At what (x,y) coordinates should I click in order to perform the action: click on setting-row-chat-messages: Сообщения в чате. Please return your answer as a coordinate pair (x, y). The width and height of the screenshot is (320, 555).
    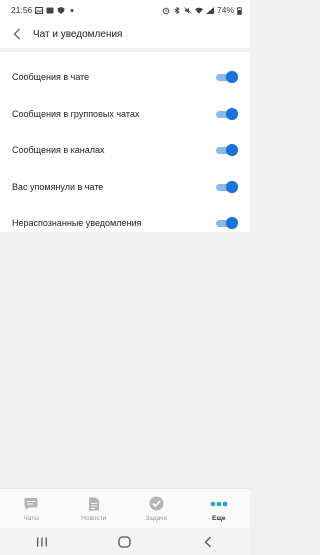
    Looking at the image, I should click on (125, 77).